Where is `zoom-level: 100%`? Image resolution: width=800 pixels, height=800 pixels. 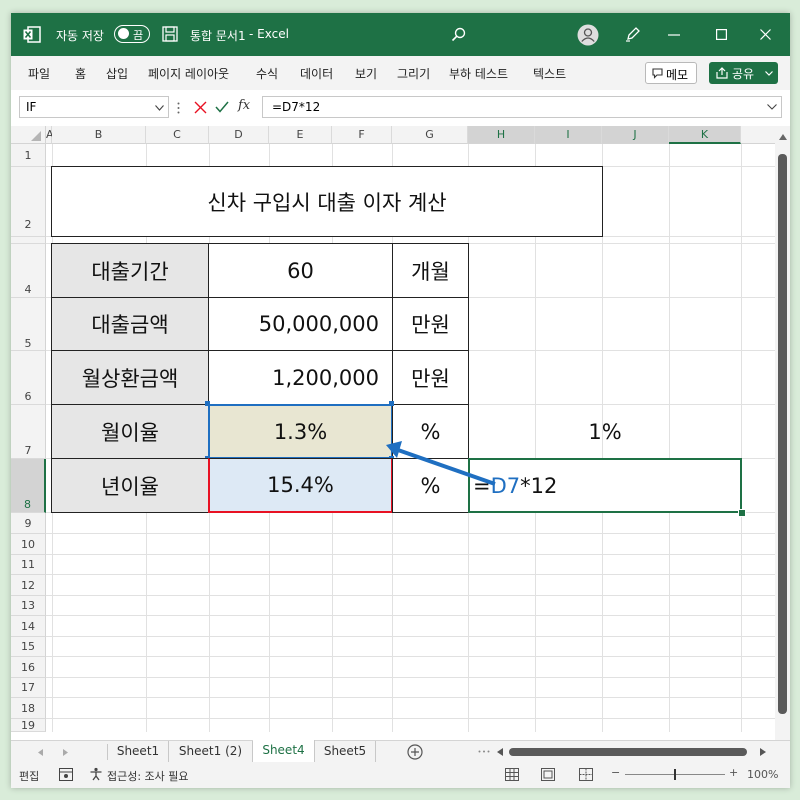
zoom-level: 100% is located at coordinates (762, 774).